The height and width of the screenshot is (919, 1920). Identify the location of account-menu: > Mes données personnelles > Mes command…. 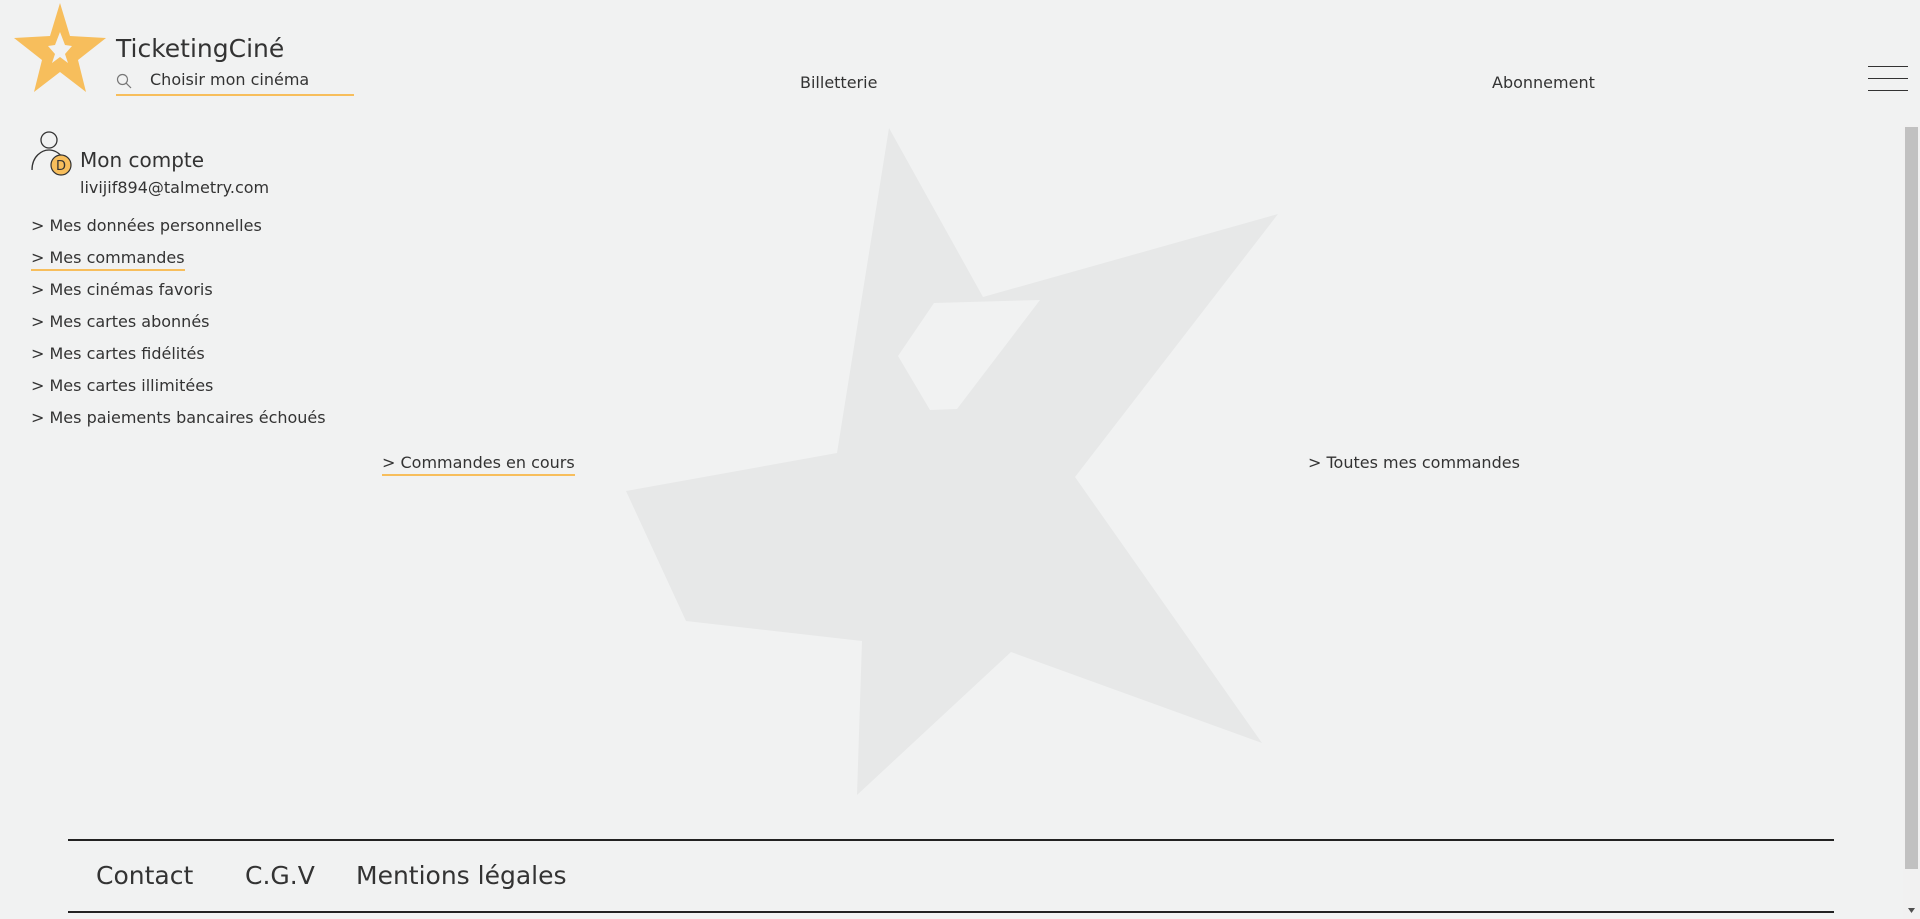
(178, 328).